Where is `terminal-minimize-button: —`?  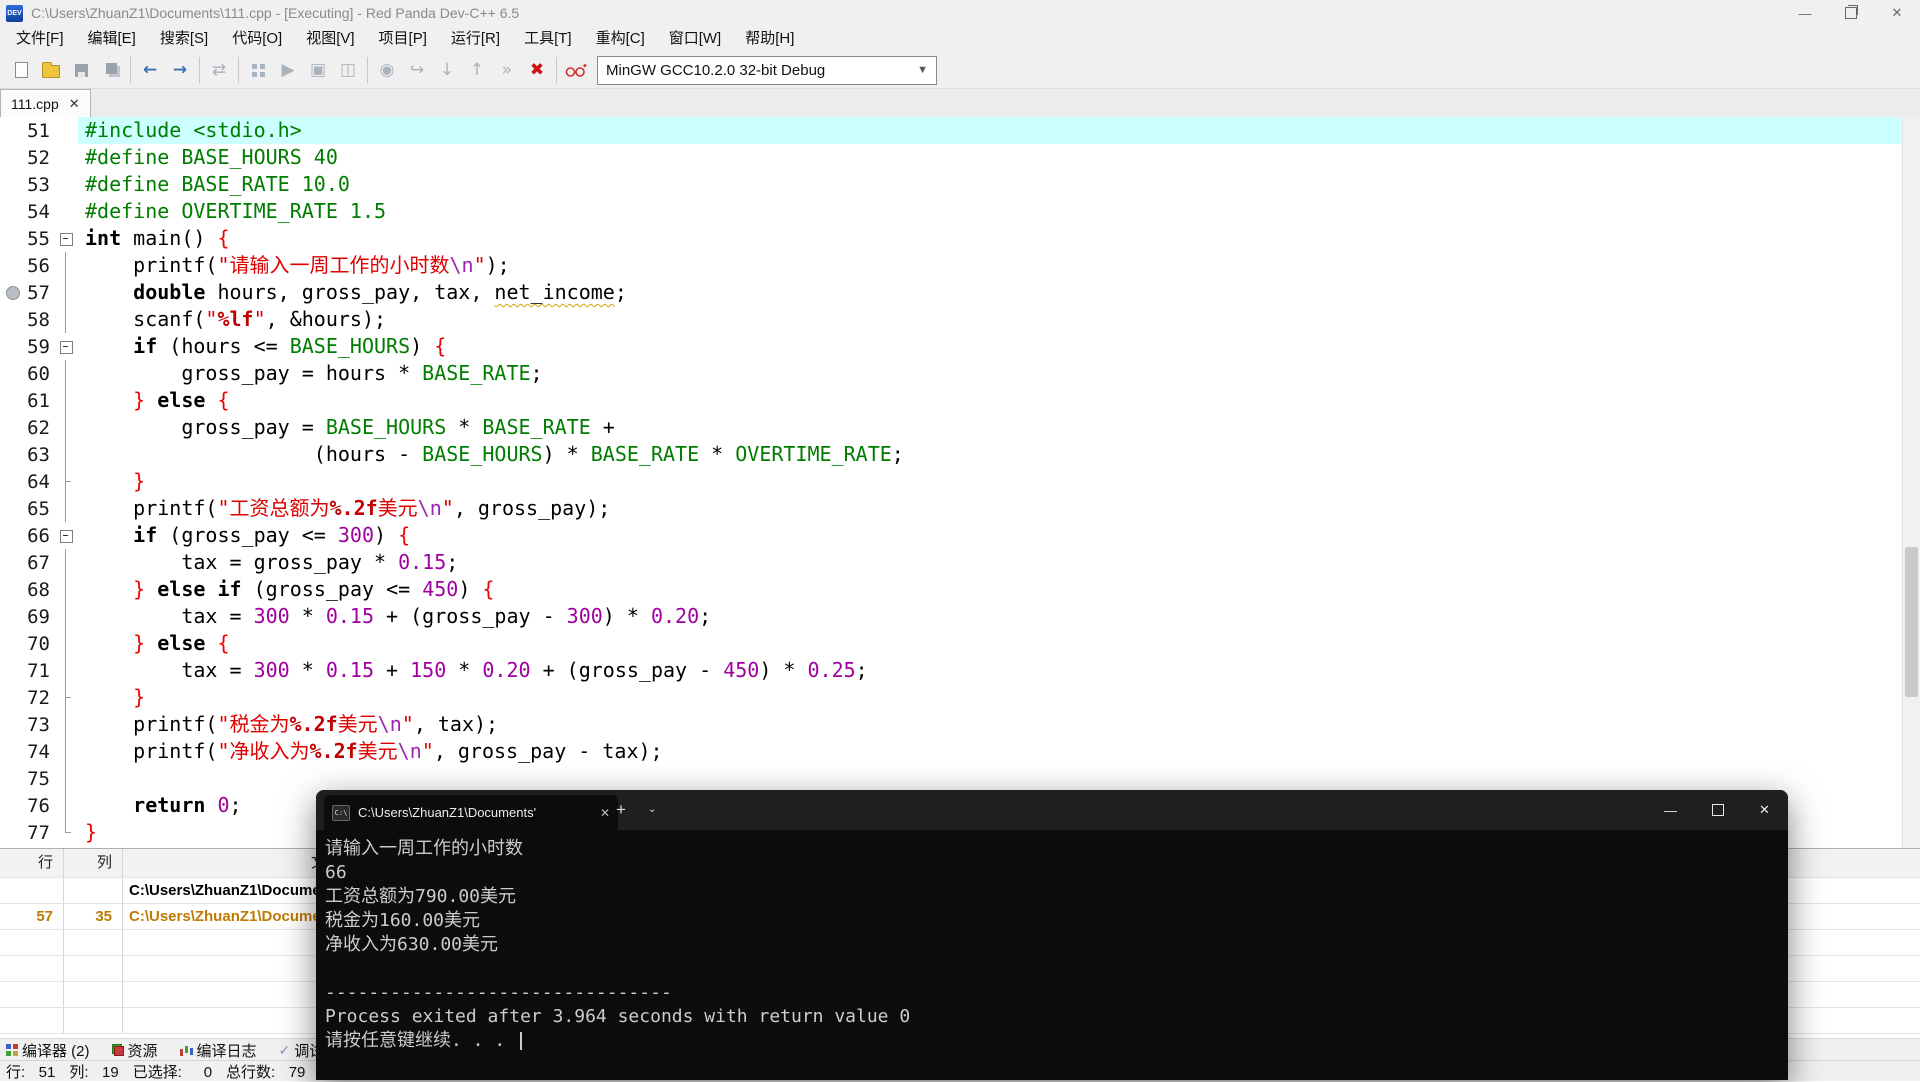
terminal-minimize-button: — is located at coordinates (1670, 810).